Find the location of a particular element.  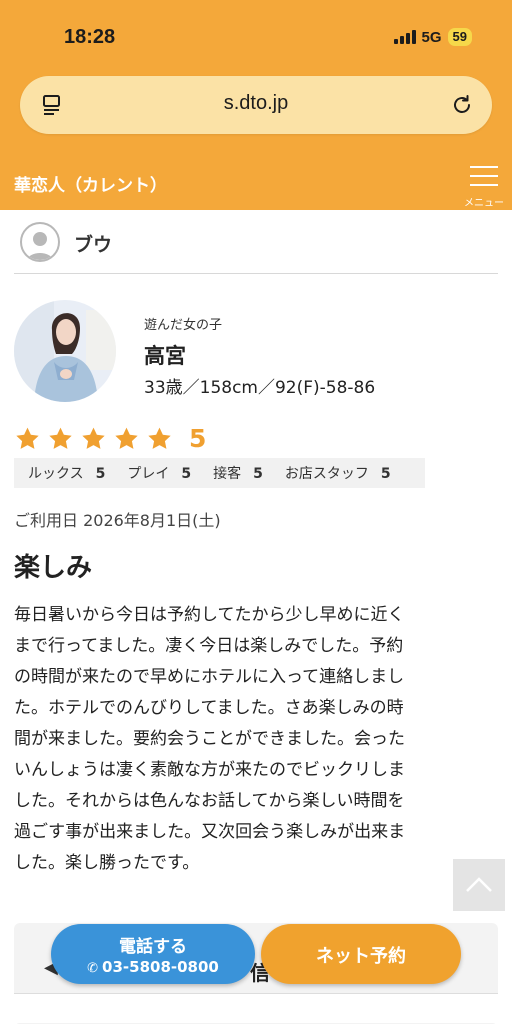

address-bar: s.dto.jp is located at coordinates (256, 105).